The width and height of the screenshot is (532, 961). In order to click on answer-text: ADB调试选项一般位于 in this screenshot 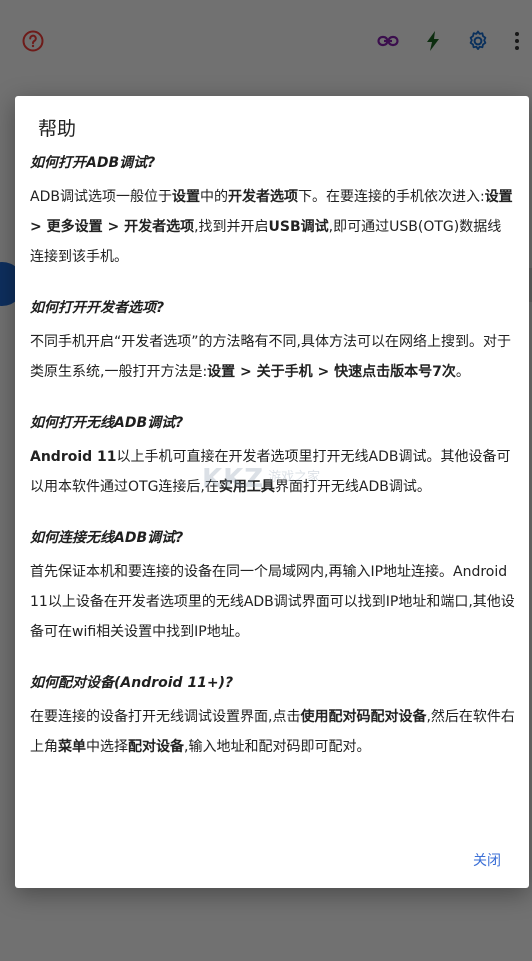, I will do `click(101, 197)`.